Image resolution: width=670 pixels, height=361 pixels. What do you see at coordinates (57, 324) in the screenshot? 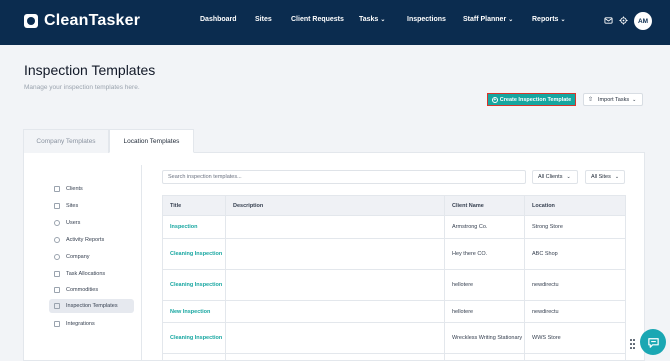
I see `plug-icon` at bounding box center [57, 324].